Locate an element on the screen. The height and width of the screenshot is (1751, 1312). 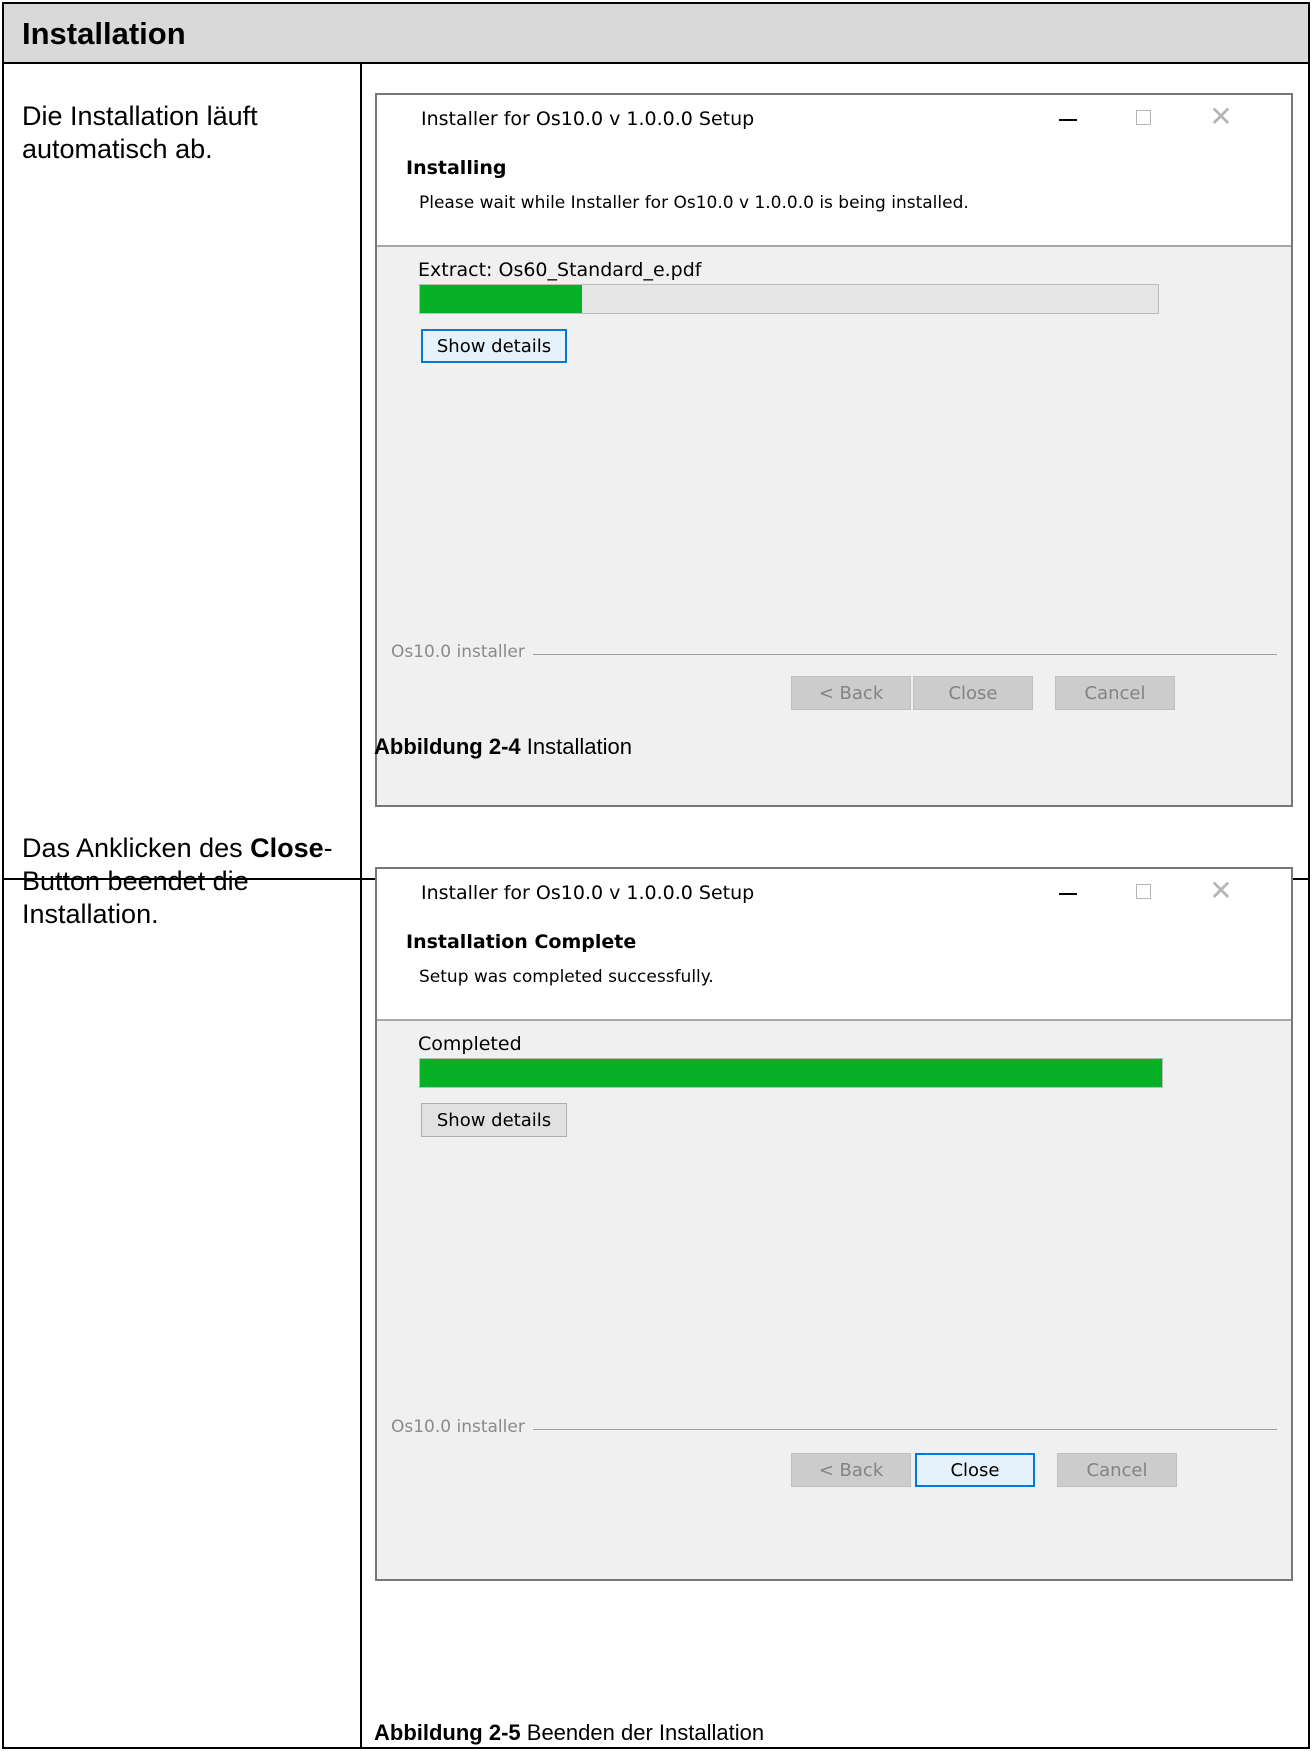
figure-caption: Abbildung 2-5 Beenden der Installation is located at coordinates (569, 1733).